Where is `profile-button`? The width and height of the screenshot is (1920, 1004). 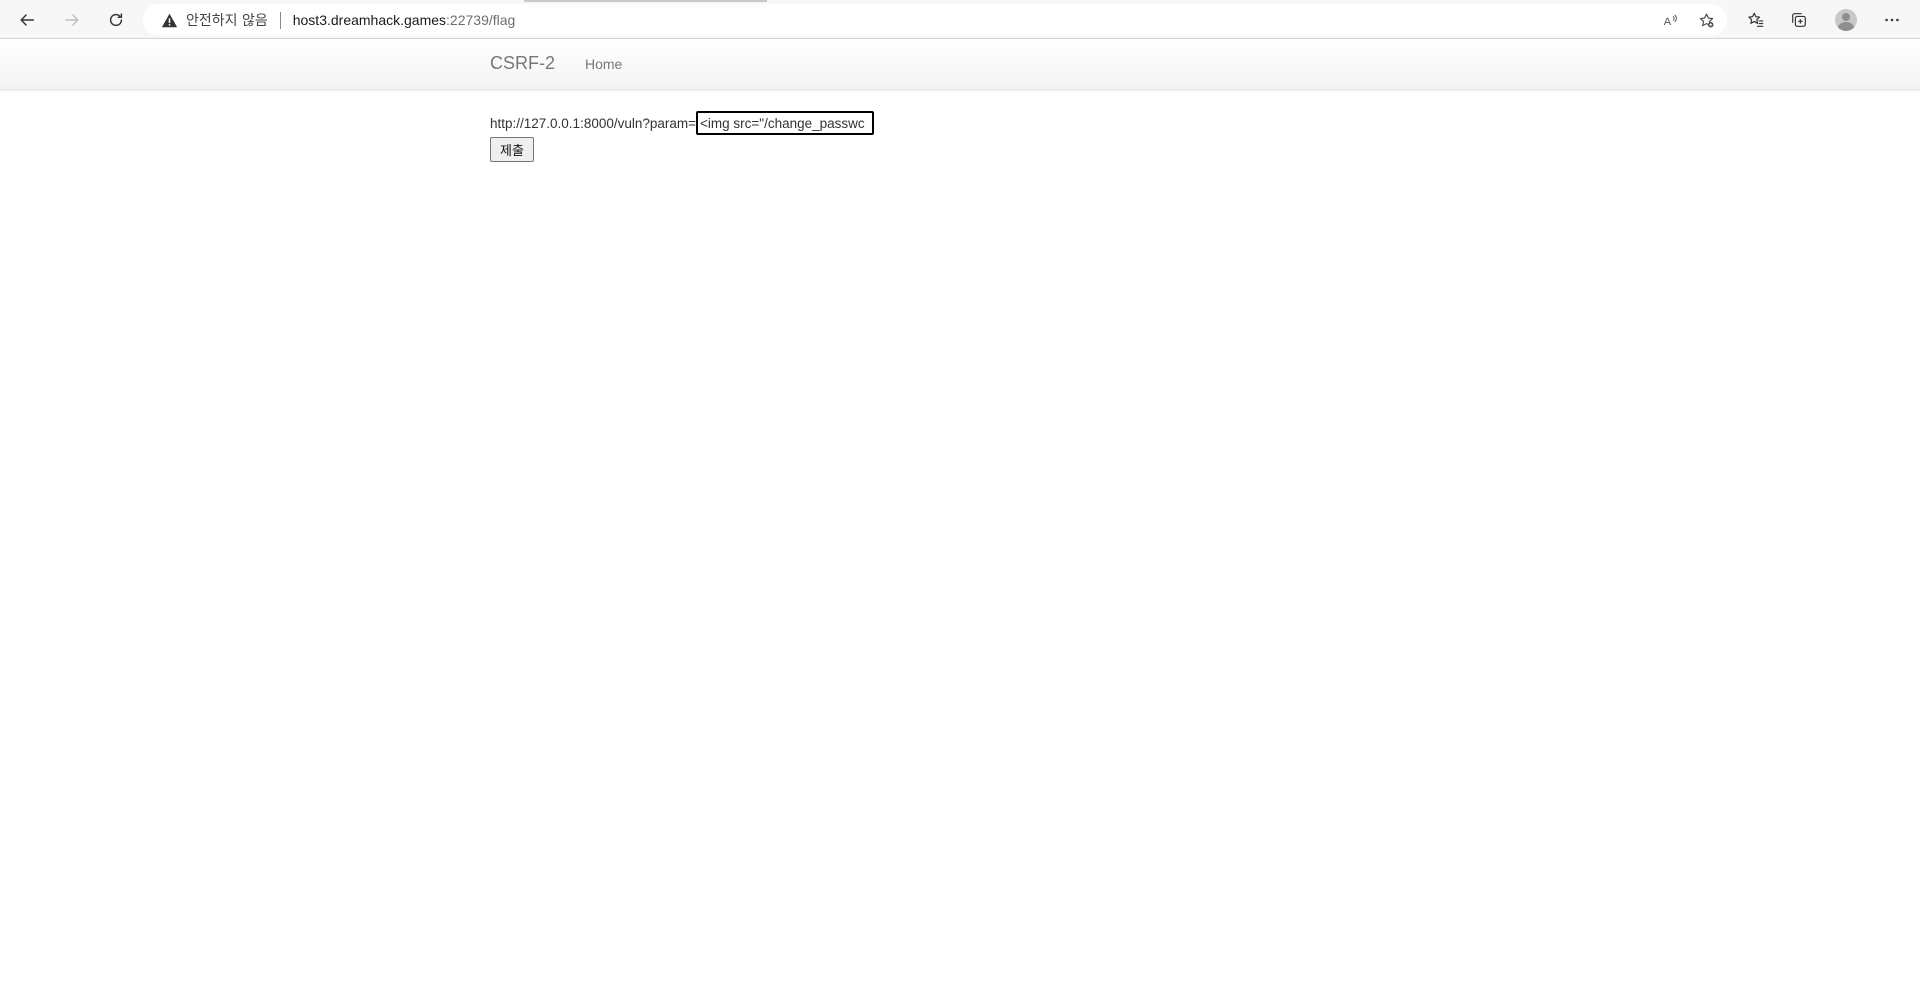 profile-button is located at coordinates (1846, 20).